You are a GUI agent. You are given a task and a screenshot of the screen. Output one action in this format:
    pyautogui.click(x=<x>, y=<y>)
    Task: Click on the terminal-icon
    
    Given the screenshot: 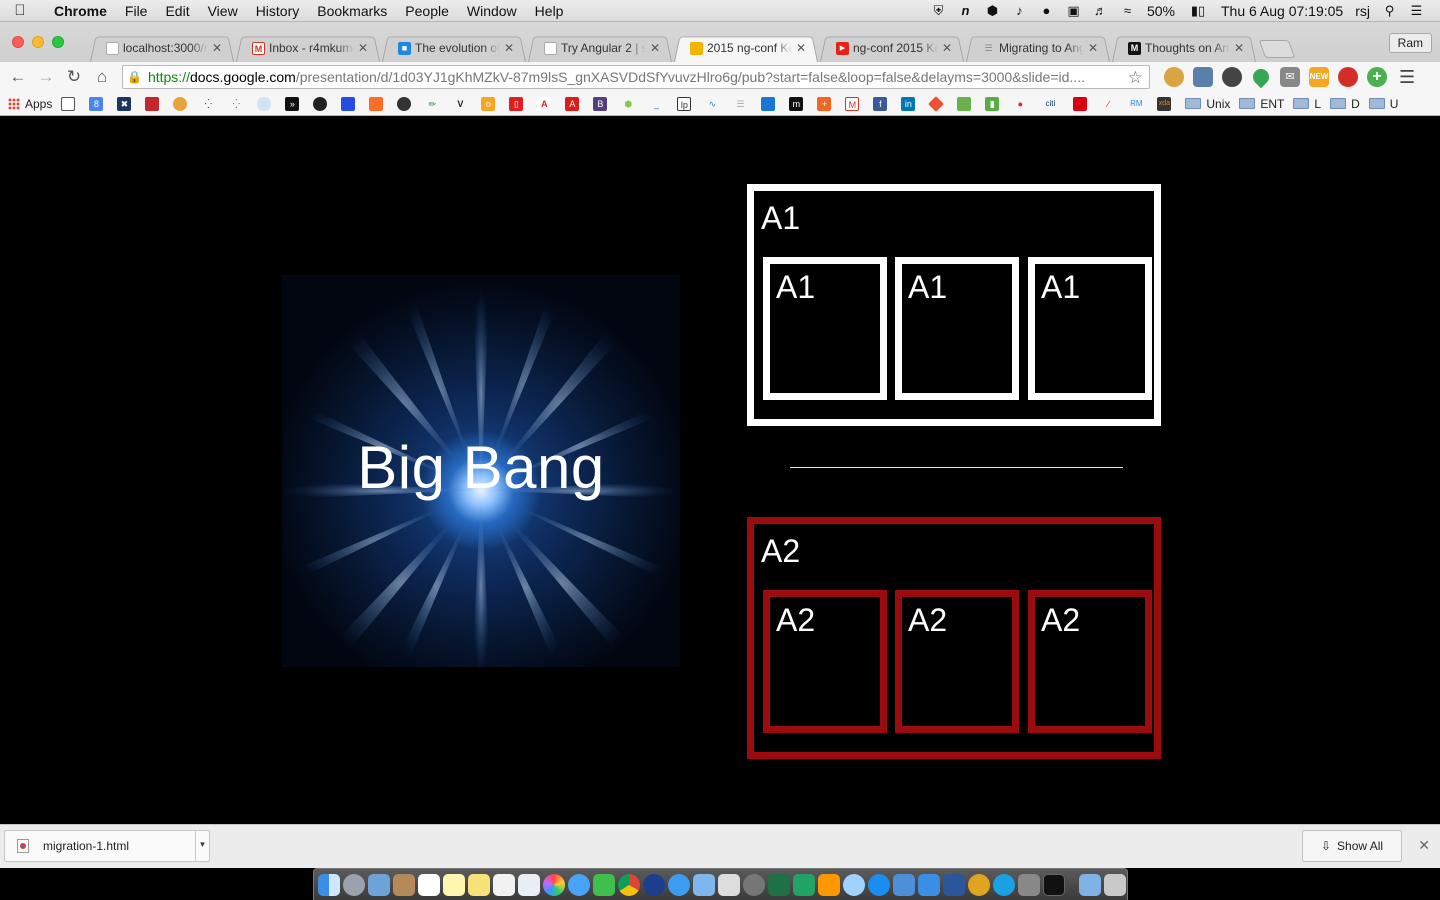 What is the action you would take?
    pyautogui.click(x=1054, y=884)
    